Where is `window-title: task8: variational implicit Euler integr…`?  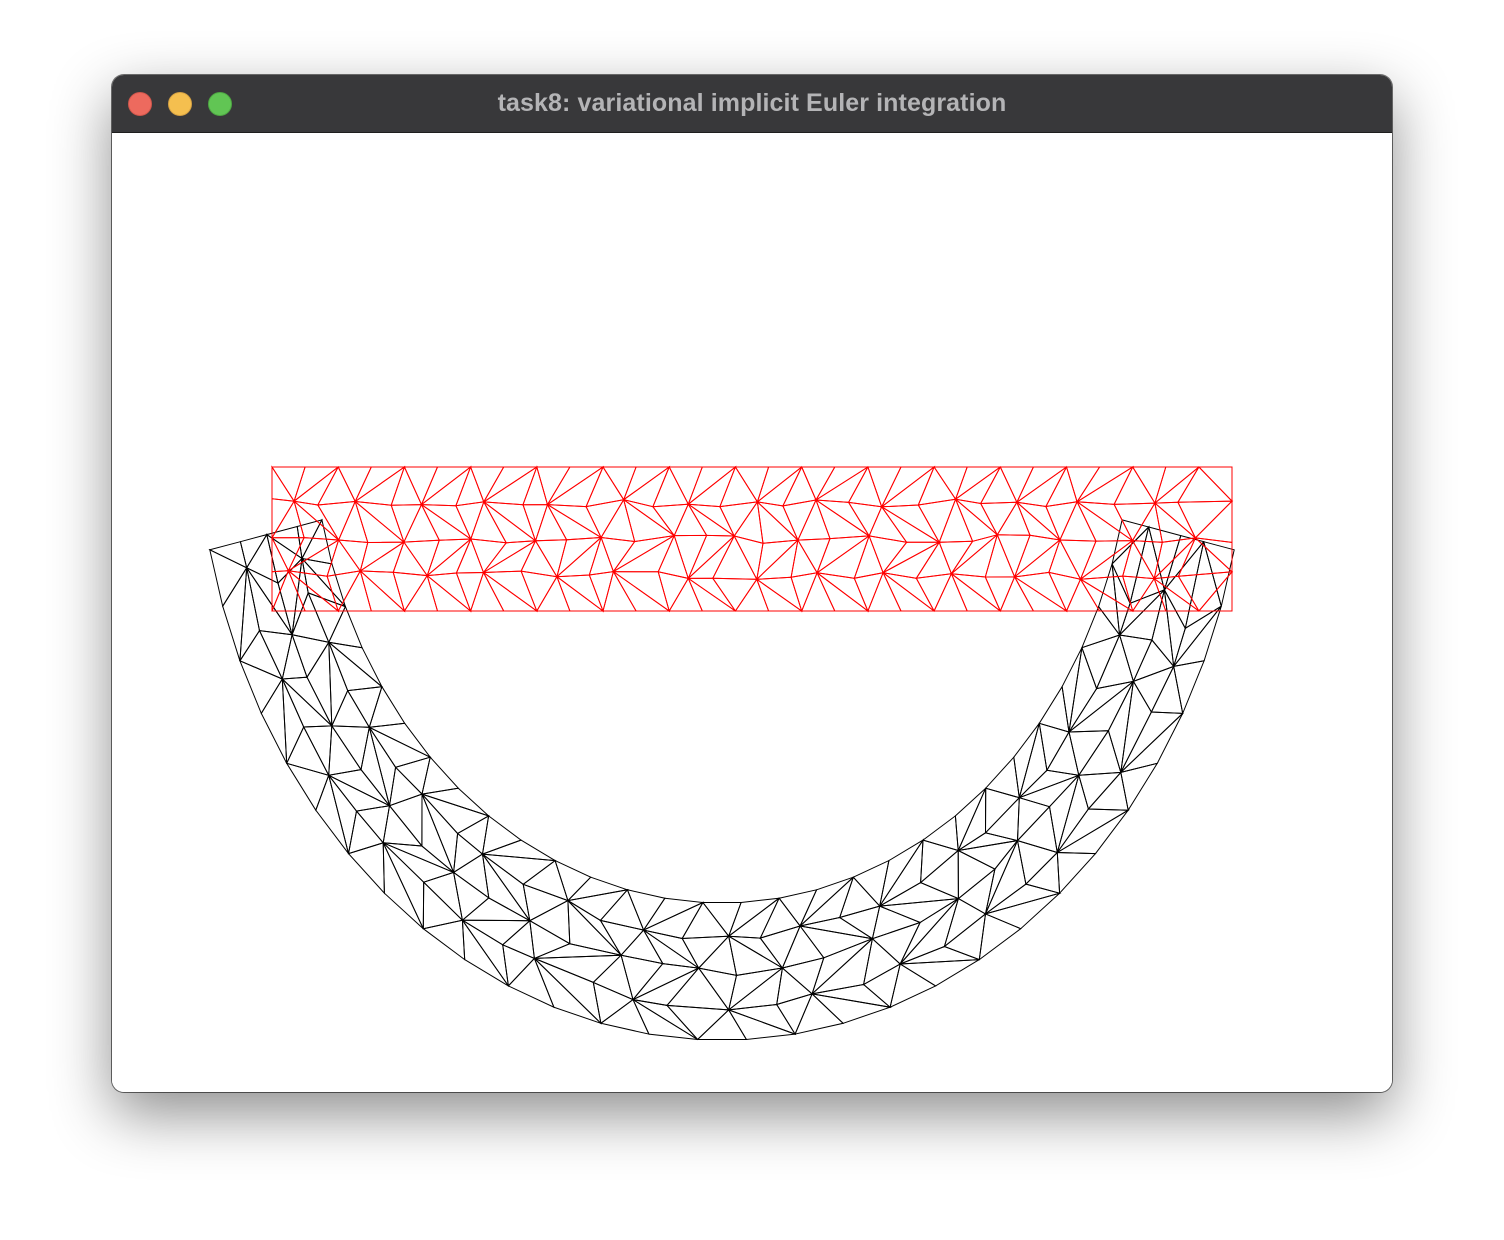
window-title: task8: variational implicit Euler integr… is located at coordinates (752, 103).